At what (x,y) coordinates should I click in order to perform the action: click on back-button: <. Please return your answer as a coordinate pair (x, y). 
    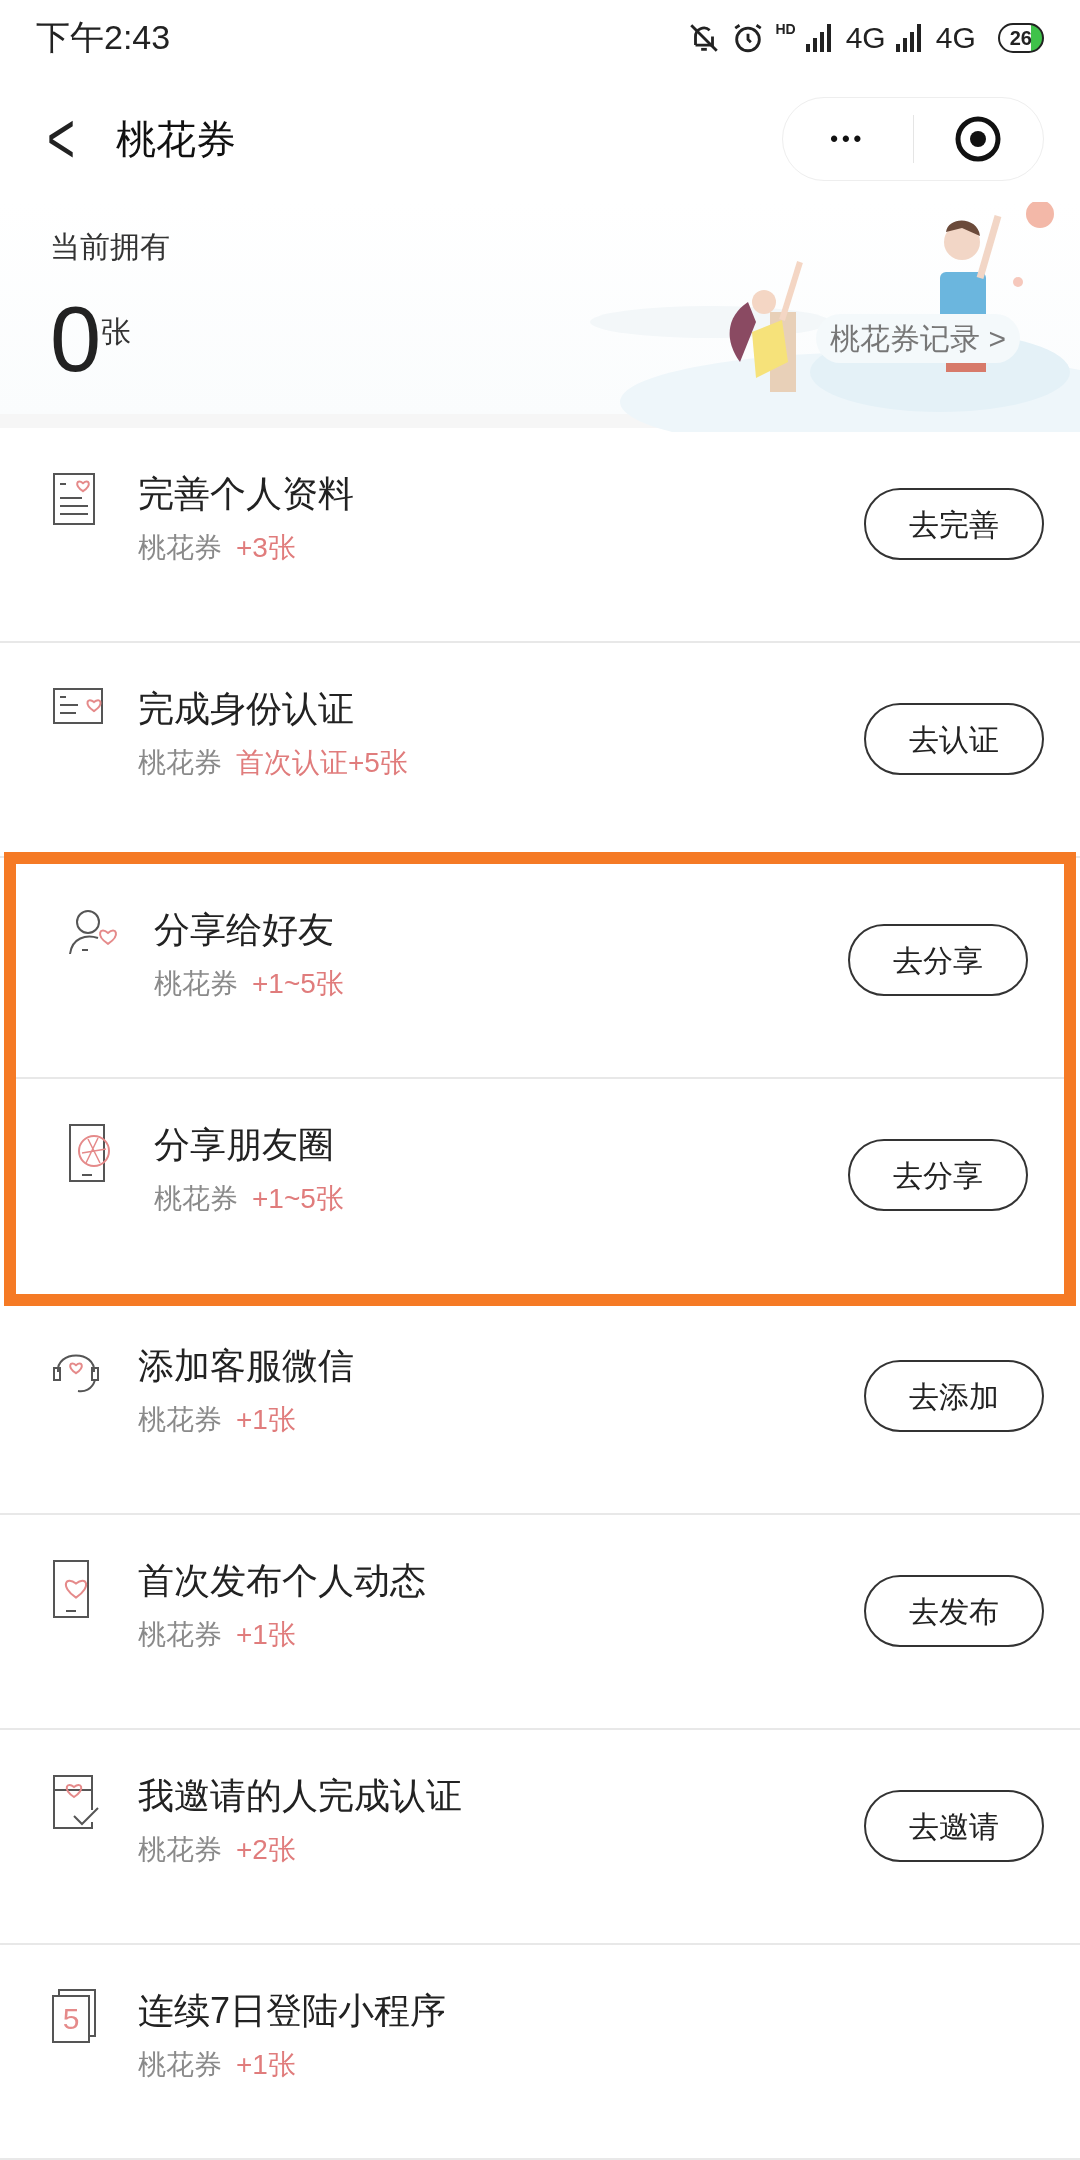
    Looking at the image, I should click on (61, 138).